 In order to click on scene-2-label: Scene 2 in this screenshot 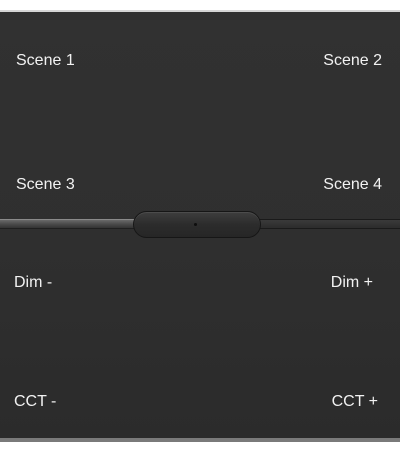, I will do `click(352, 60)`.